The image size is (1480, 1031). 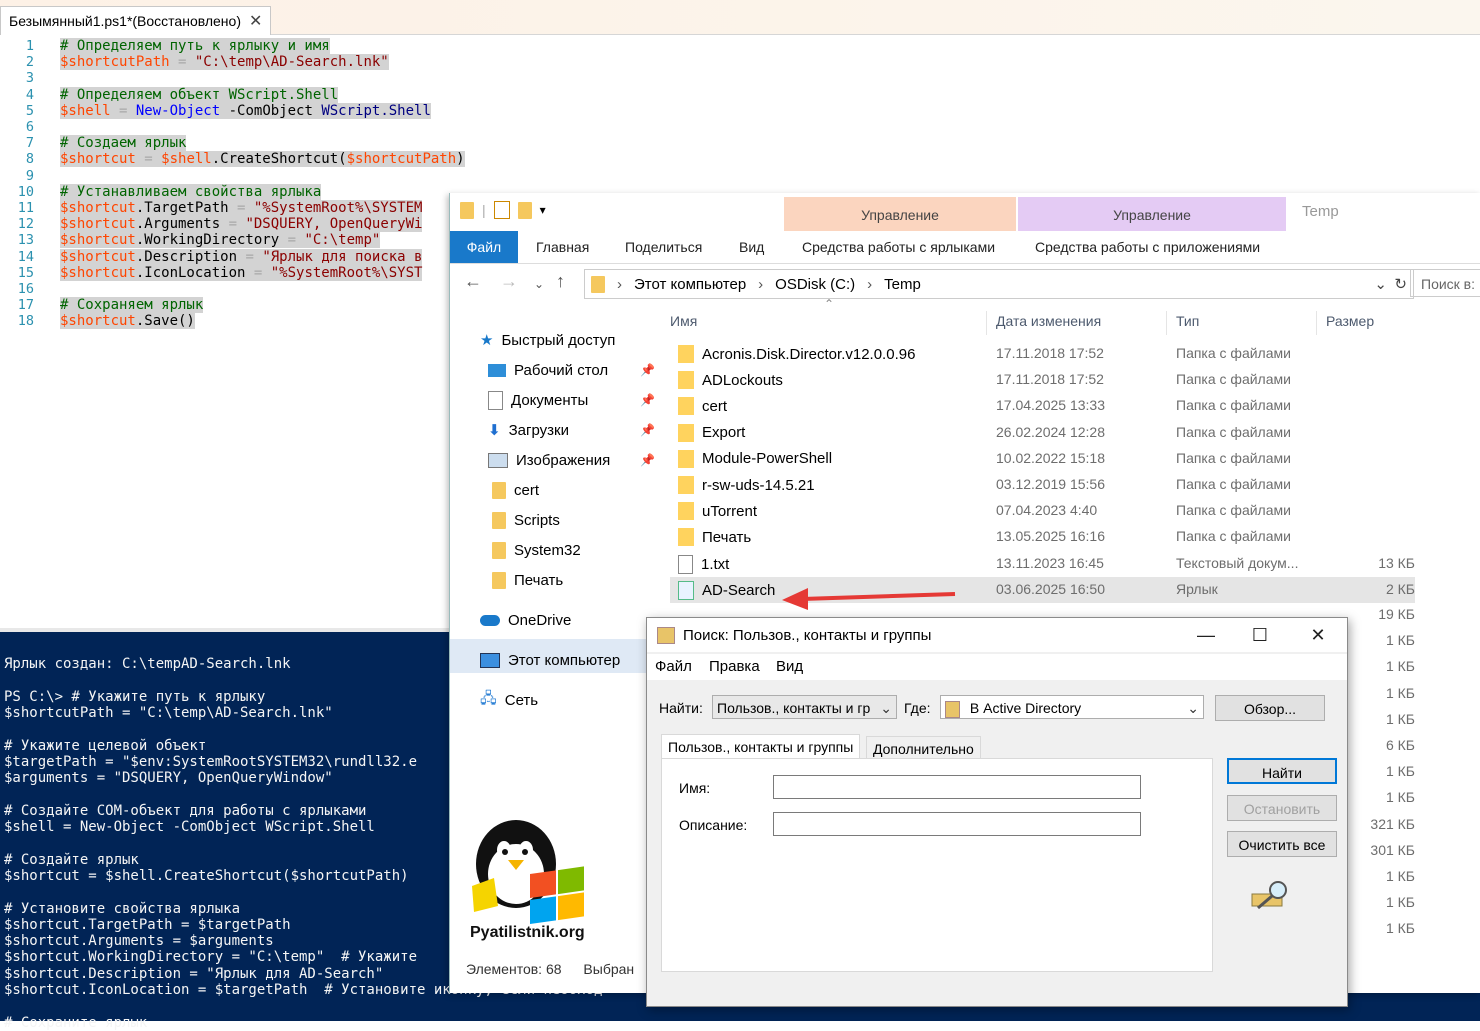 I want to click on nav-quick-access: ★ Быстрый доступ, so click(x=547, y=340).